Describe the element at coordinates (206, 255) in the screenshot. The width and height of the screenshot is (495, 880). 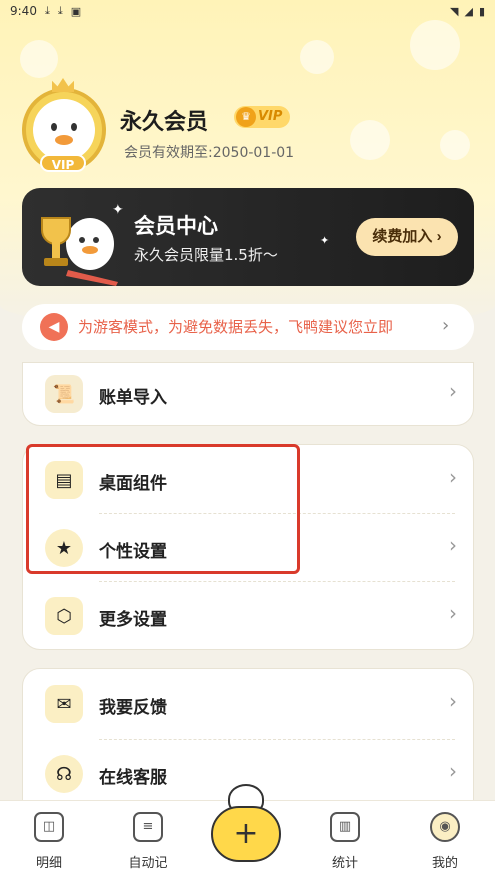
I see `member-center-subtitle: 永久会员限量1.5折～` at that location.